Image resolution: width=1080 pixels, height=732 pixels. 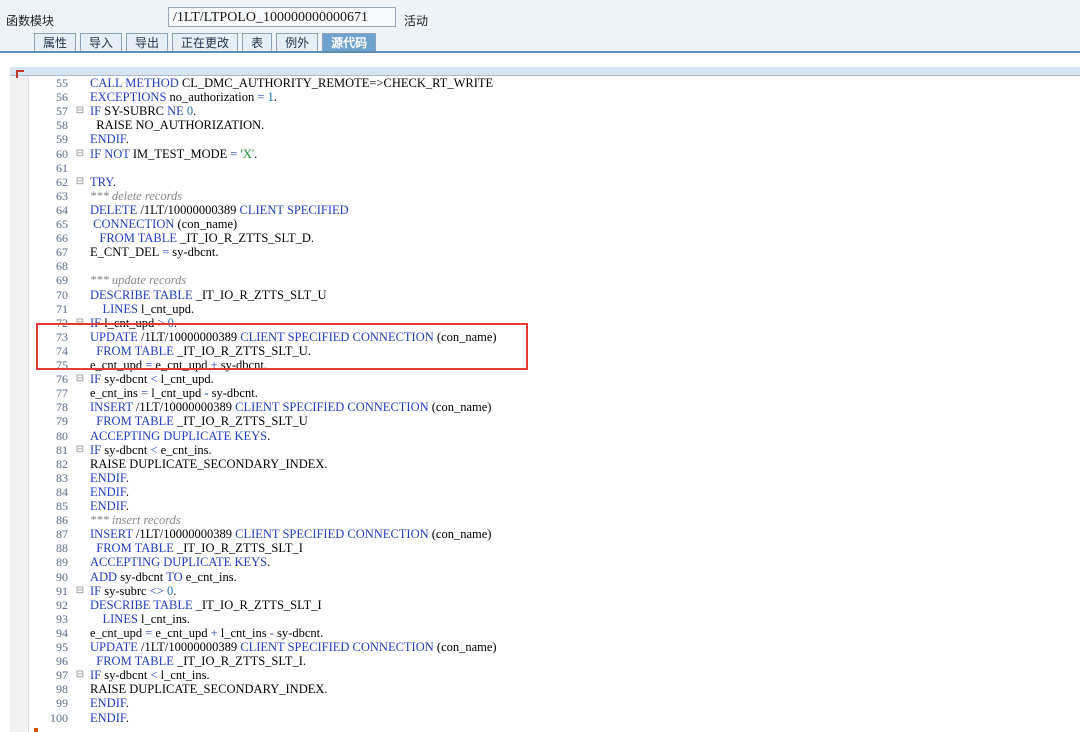 I want to click on line-number: 58, so click(x=62, y=125).